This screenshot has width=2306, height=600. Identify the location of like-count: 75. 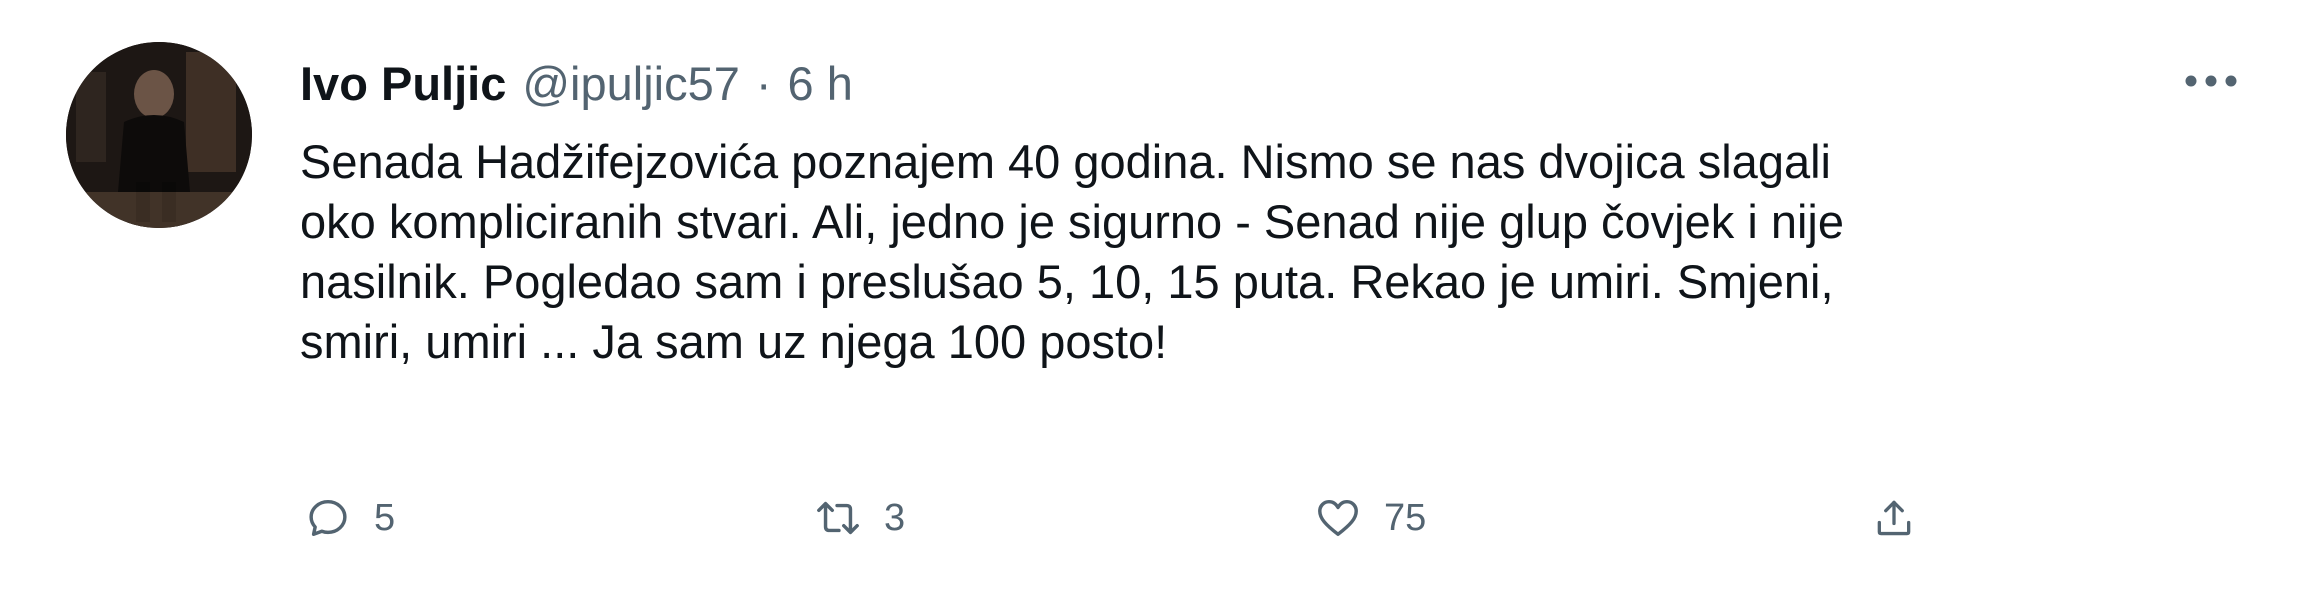
(1405, 517).